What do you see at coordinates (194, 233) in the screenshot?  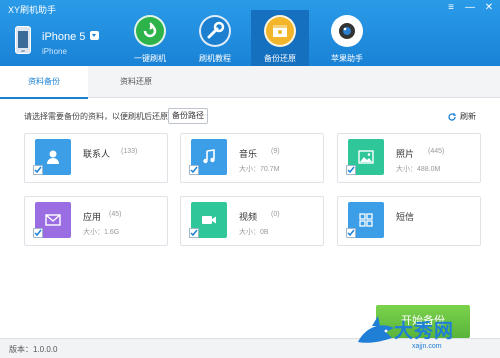 I see `videos-checkbox` at bounding box center [194, 233].